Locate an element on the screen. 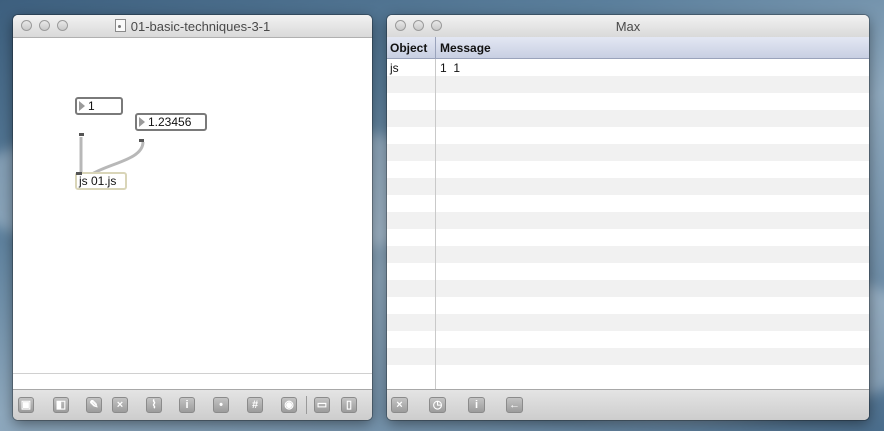 The width and height of the screenshot is (884, 431). console-titlebar: Max is located at coordinates (628, 26).